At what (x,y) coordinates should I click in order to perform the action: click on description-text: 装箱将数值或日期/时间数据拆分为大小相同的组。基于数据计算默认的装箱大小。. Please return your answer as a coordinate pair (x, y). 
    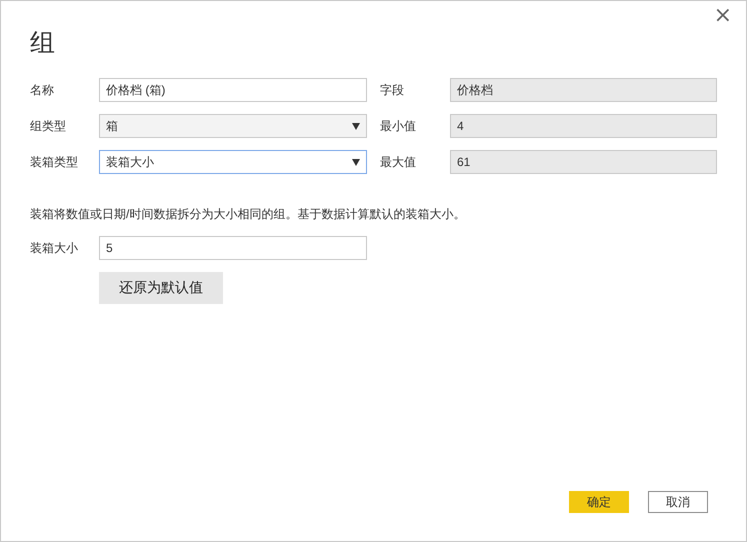
    Looking at the image, I should click on (248, 214).